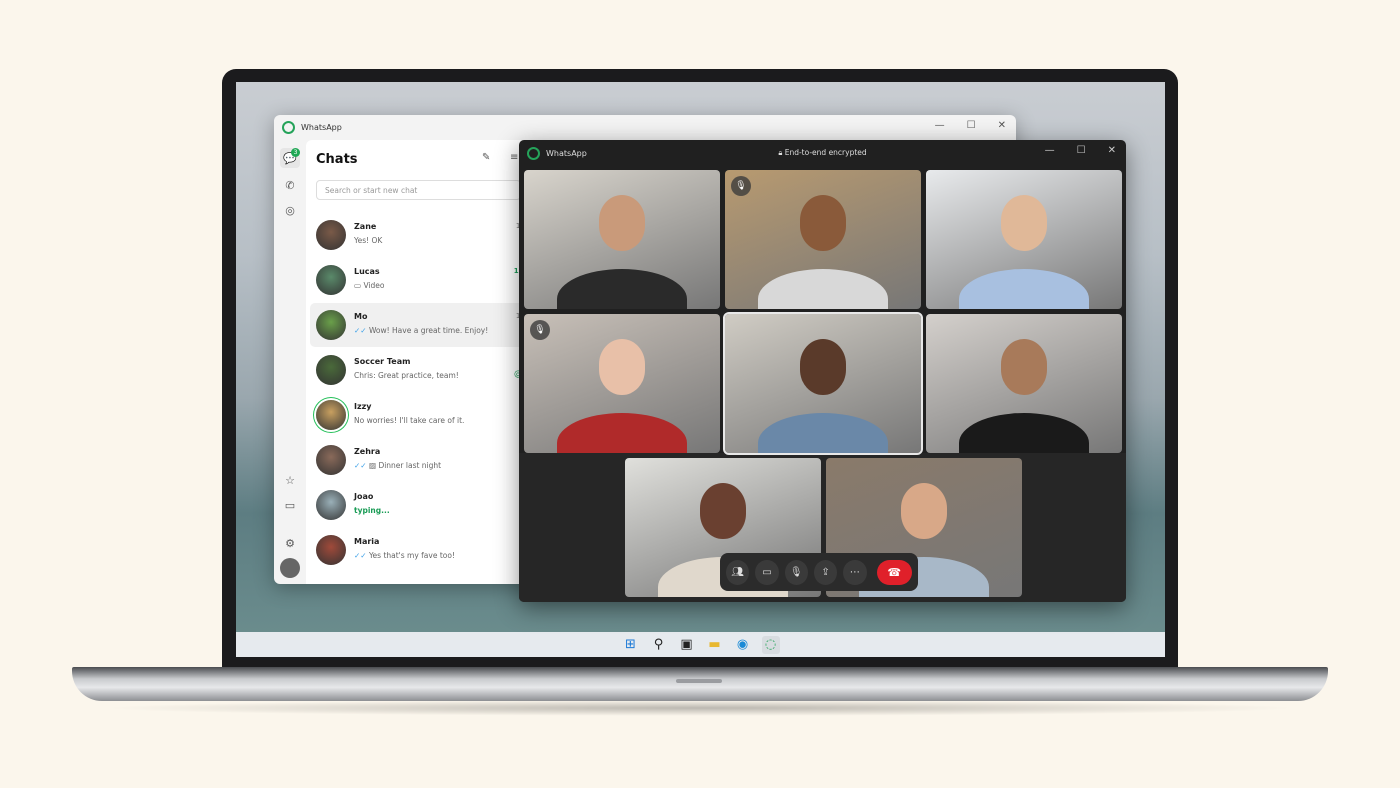 This screenshot has width=1400, height=788. Describe the element at coordinates (290, 480) in the screenshot. I see `starred-icon: ☆` at that location.